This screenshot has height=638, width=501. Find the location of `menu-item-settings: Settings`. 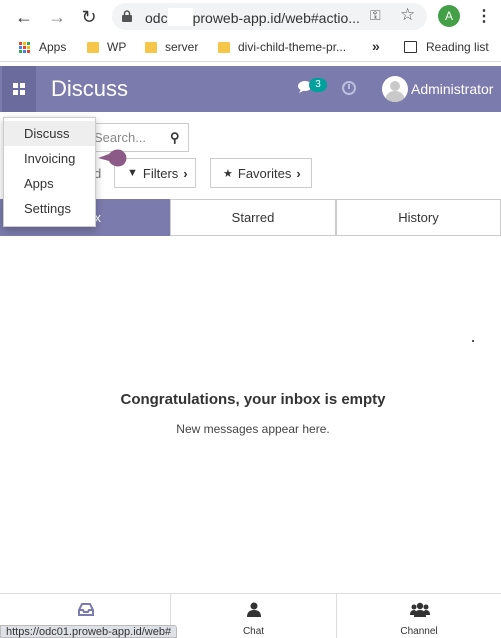

menu-item-settings: Settings is located at coordinates (49, 208).